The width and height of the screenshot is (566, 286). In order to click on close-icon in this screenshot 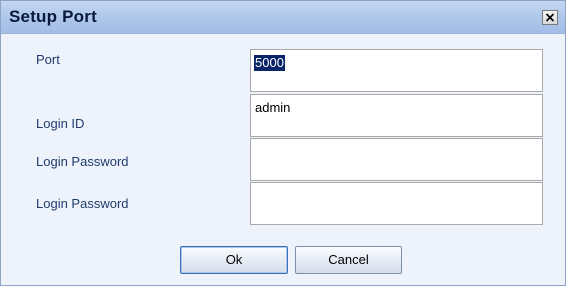, I will do `click(550, 17)`.